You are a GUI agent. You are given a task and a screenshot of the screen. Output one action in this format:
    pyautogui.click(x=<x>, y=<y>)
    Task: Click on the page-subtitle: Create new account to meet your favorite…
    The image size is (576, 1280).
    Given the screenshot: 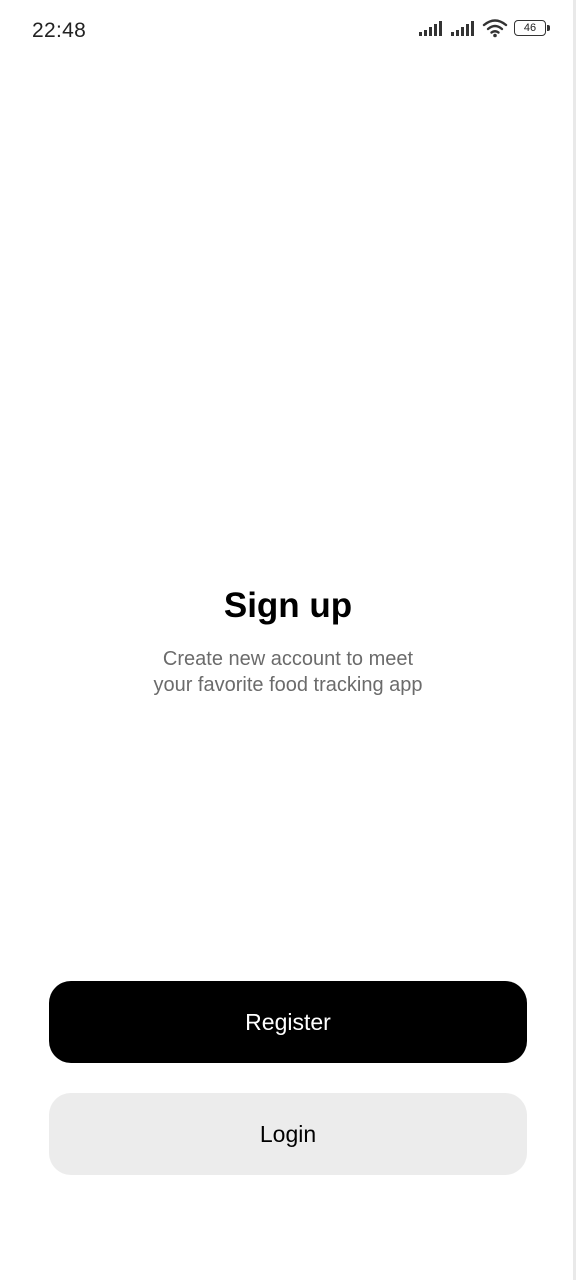 What is the action you would take?
    pyautogui.click(x=288, y=672)
    